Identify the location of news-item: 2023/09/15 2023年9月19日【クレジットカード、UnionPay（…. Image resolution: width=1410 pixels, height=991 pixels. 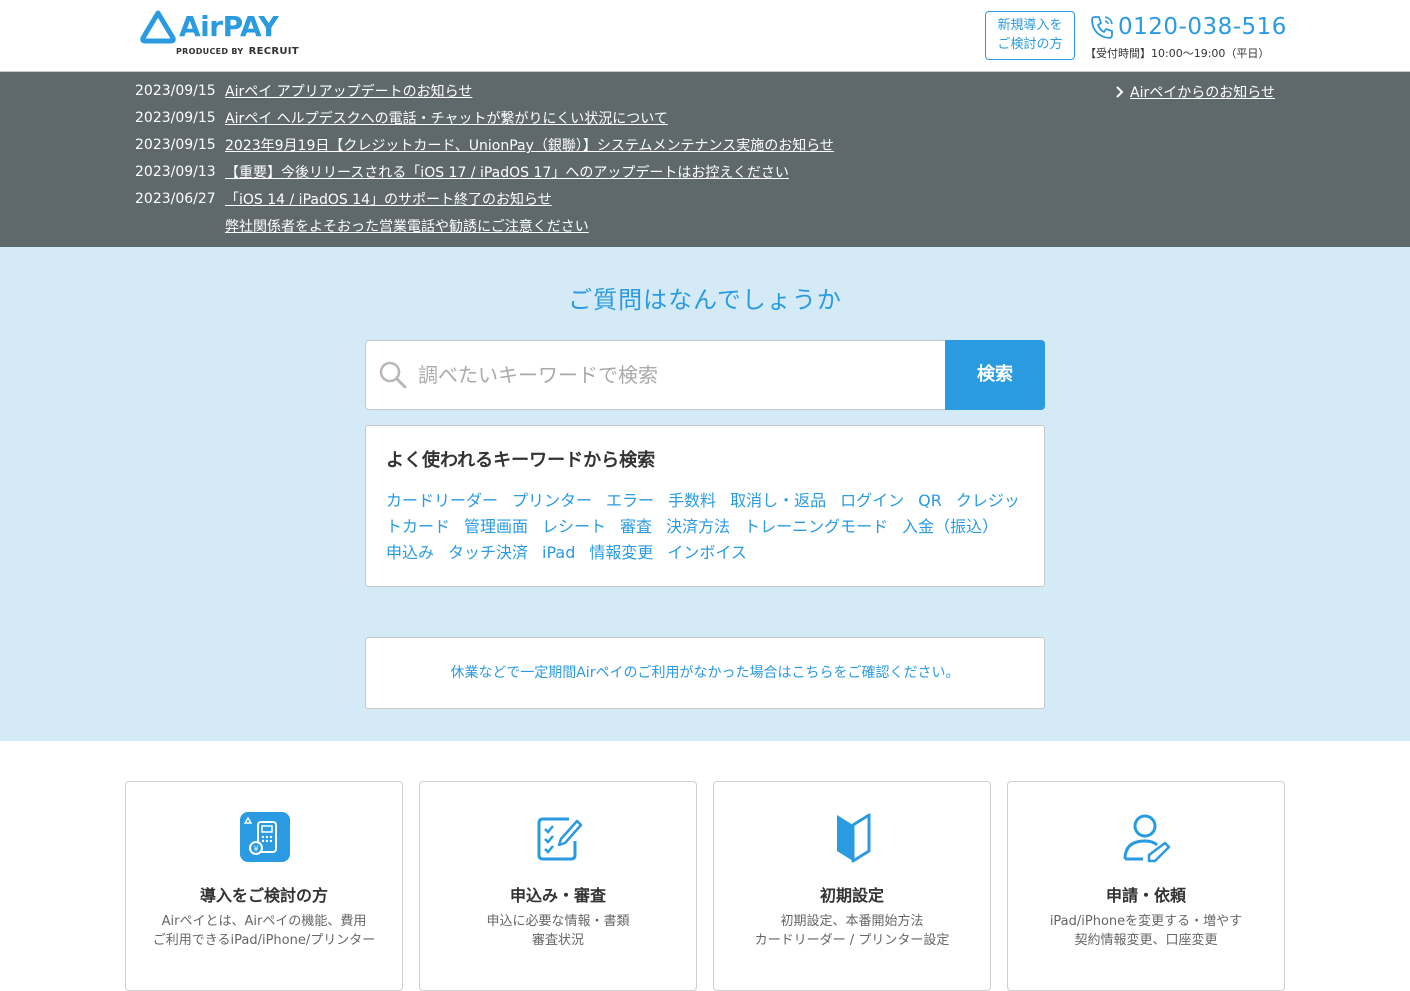
(484, 145).